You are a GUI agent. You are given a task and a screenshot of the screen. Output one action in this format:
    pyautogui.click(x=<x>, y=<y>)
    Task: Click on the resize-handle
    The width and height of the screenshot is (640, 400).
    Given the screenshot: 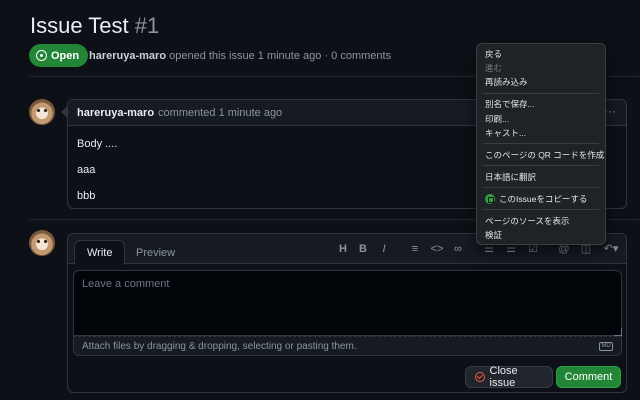 What is the action you would take?
    pyautogui.click(x=618, y=332)
    